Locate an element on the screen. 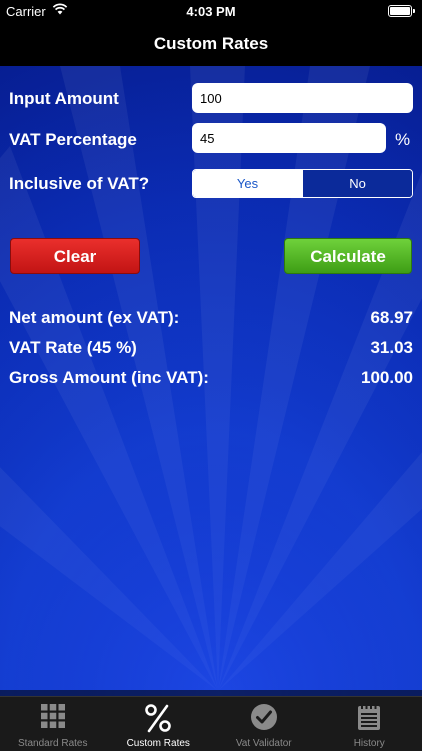  status-bar: Carrier 4:03 PM is located at coordinates (211, 11).